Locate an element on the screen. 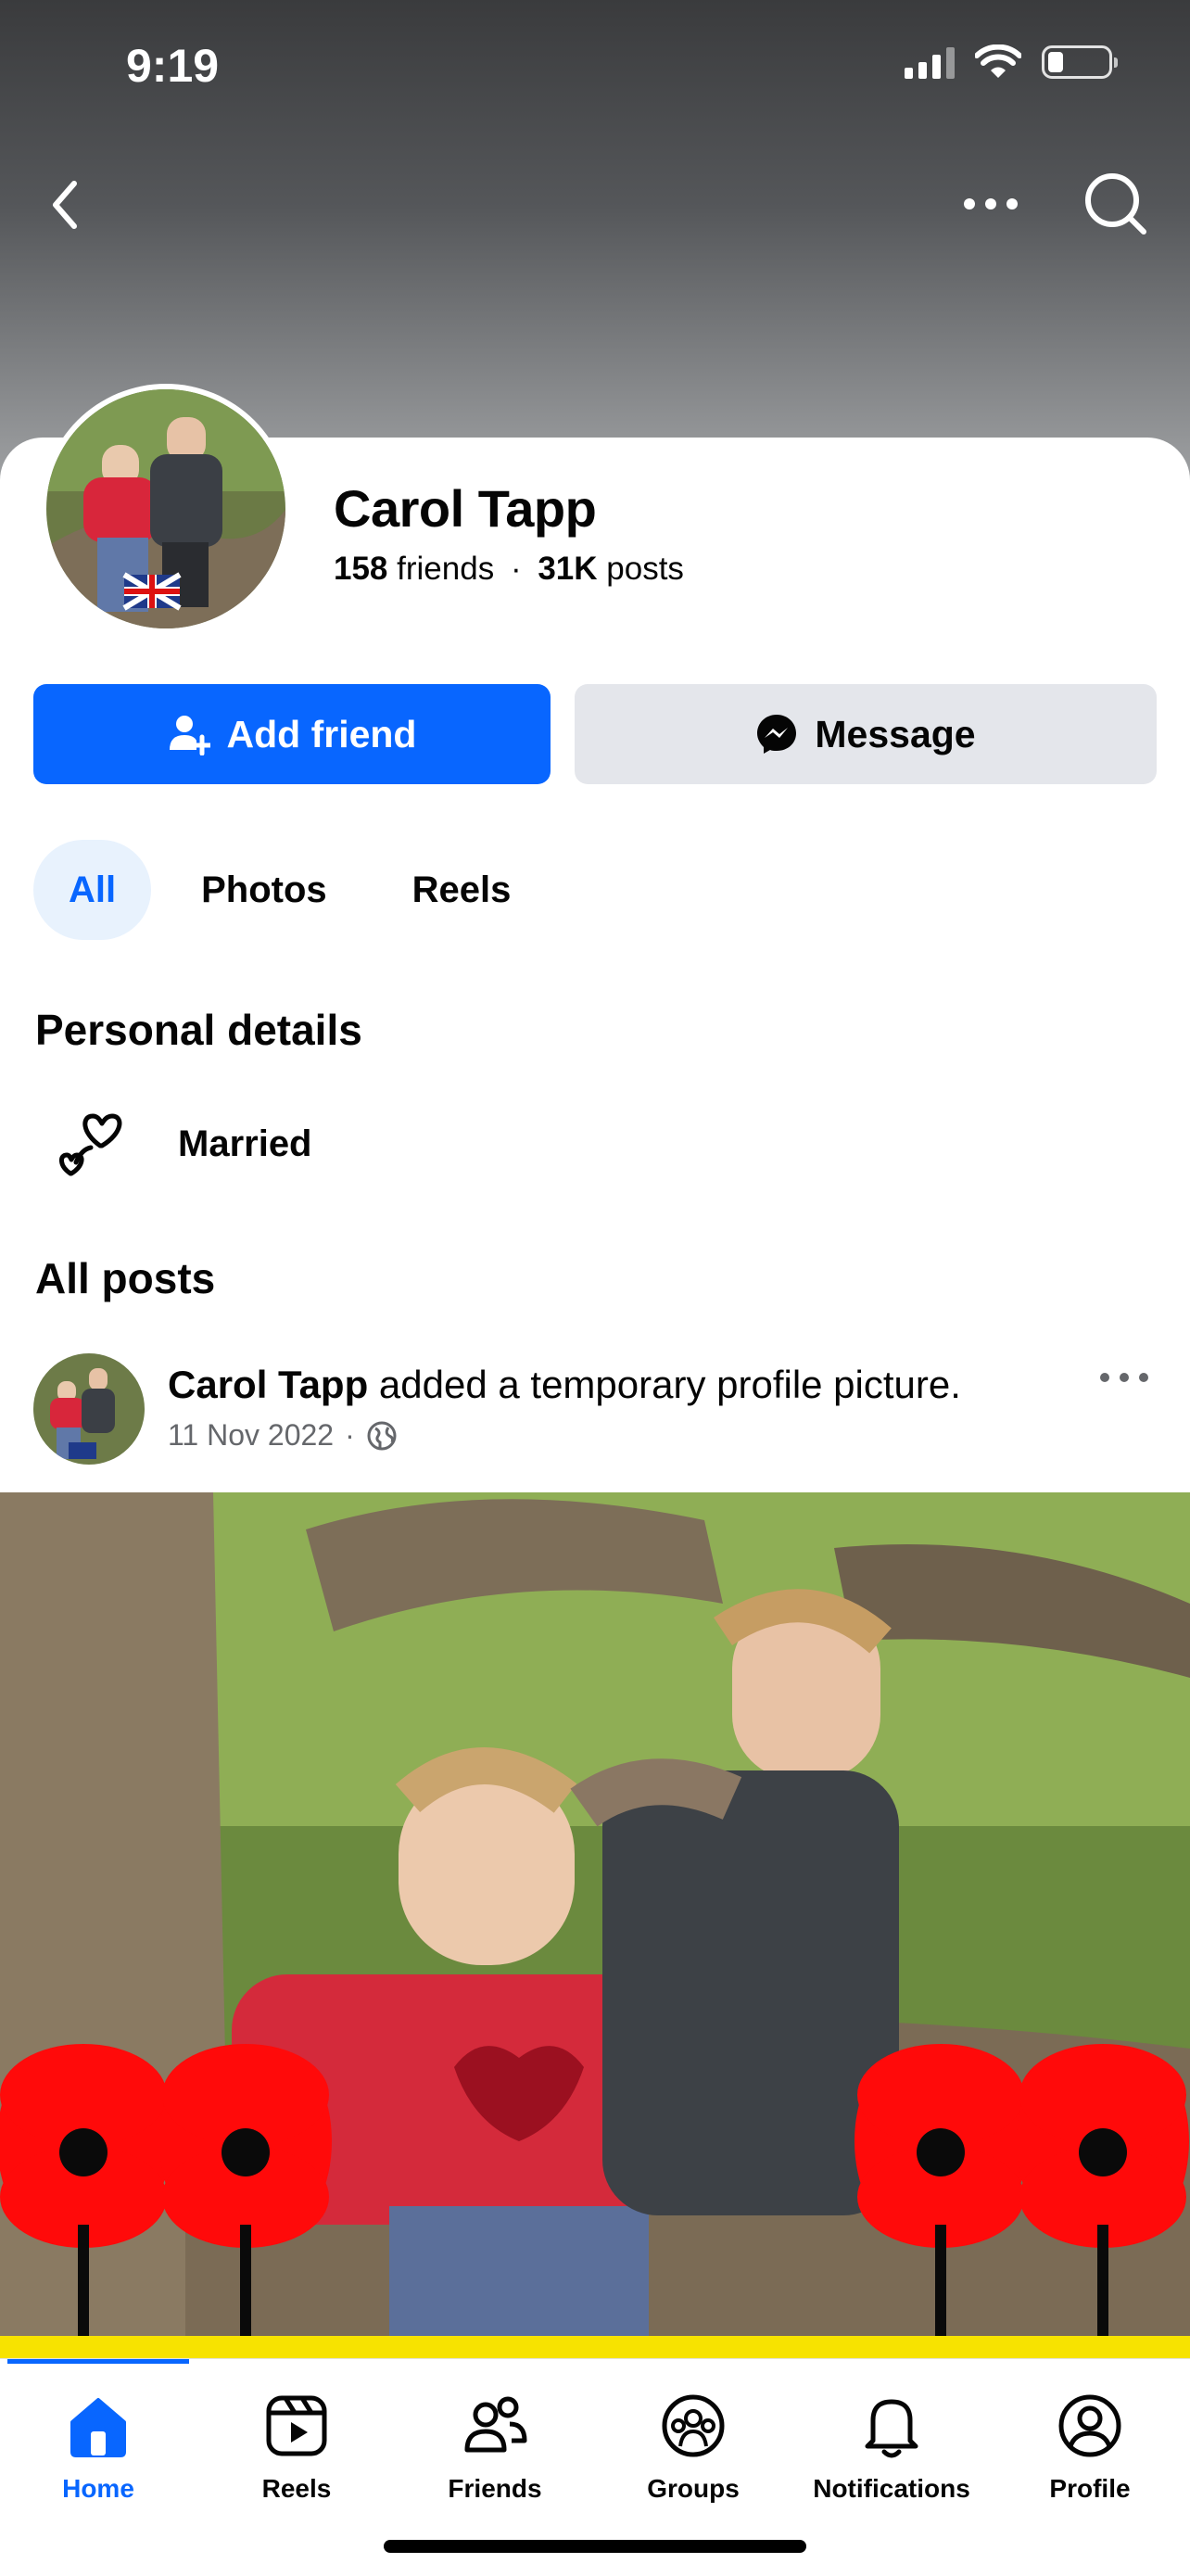 The height and width of the screenshot is (2576, 1190). nav-notifications: Notifications is located at coordinates (891, 2447).